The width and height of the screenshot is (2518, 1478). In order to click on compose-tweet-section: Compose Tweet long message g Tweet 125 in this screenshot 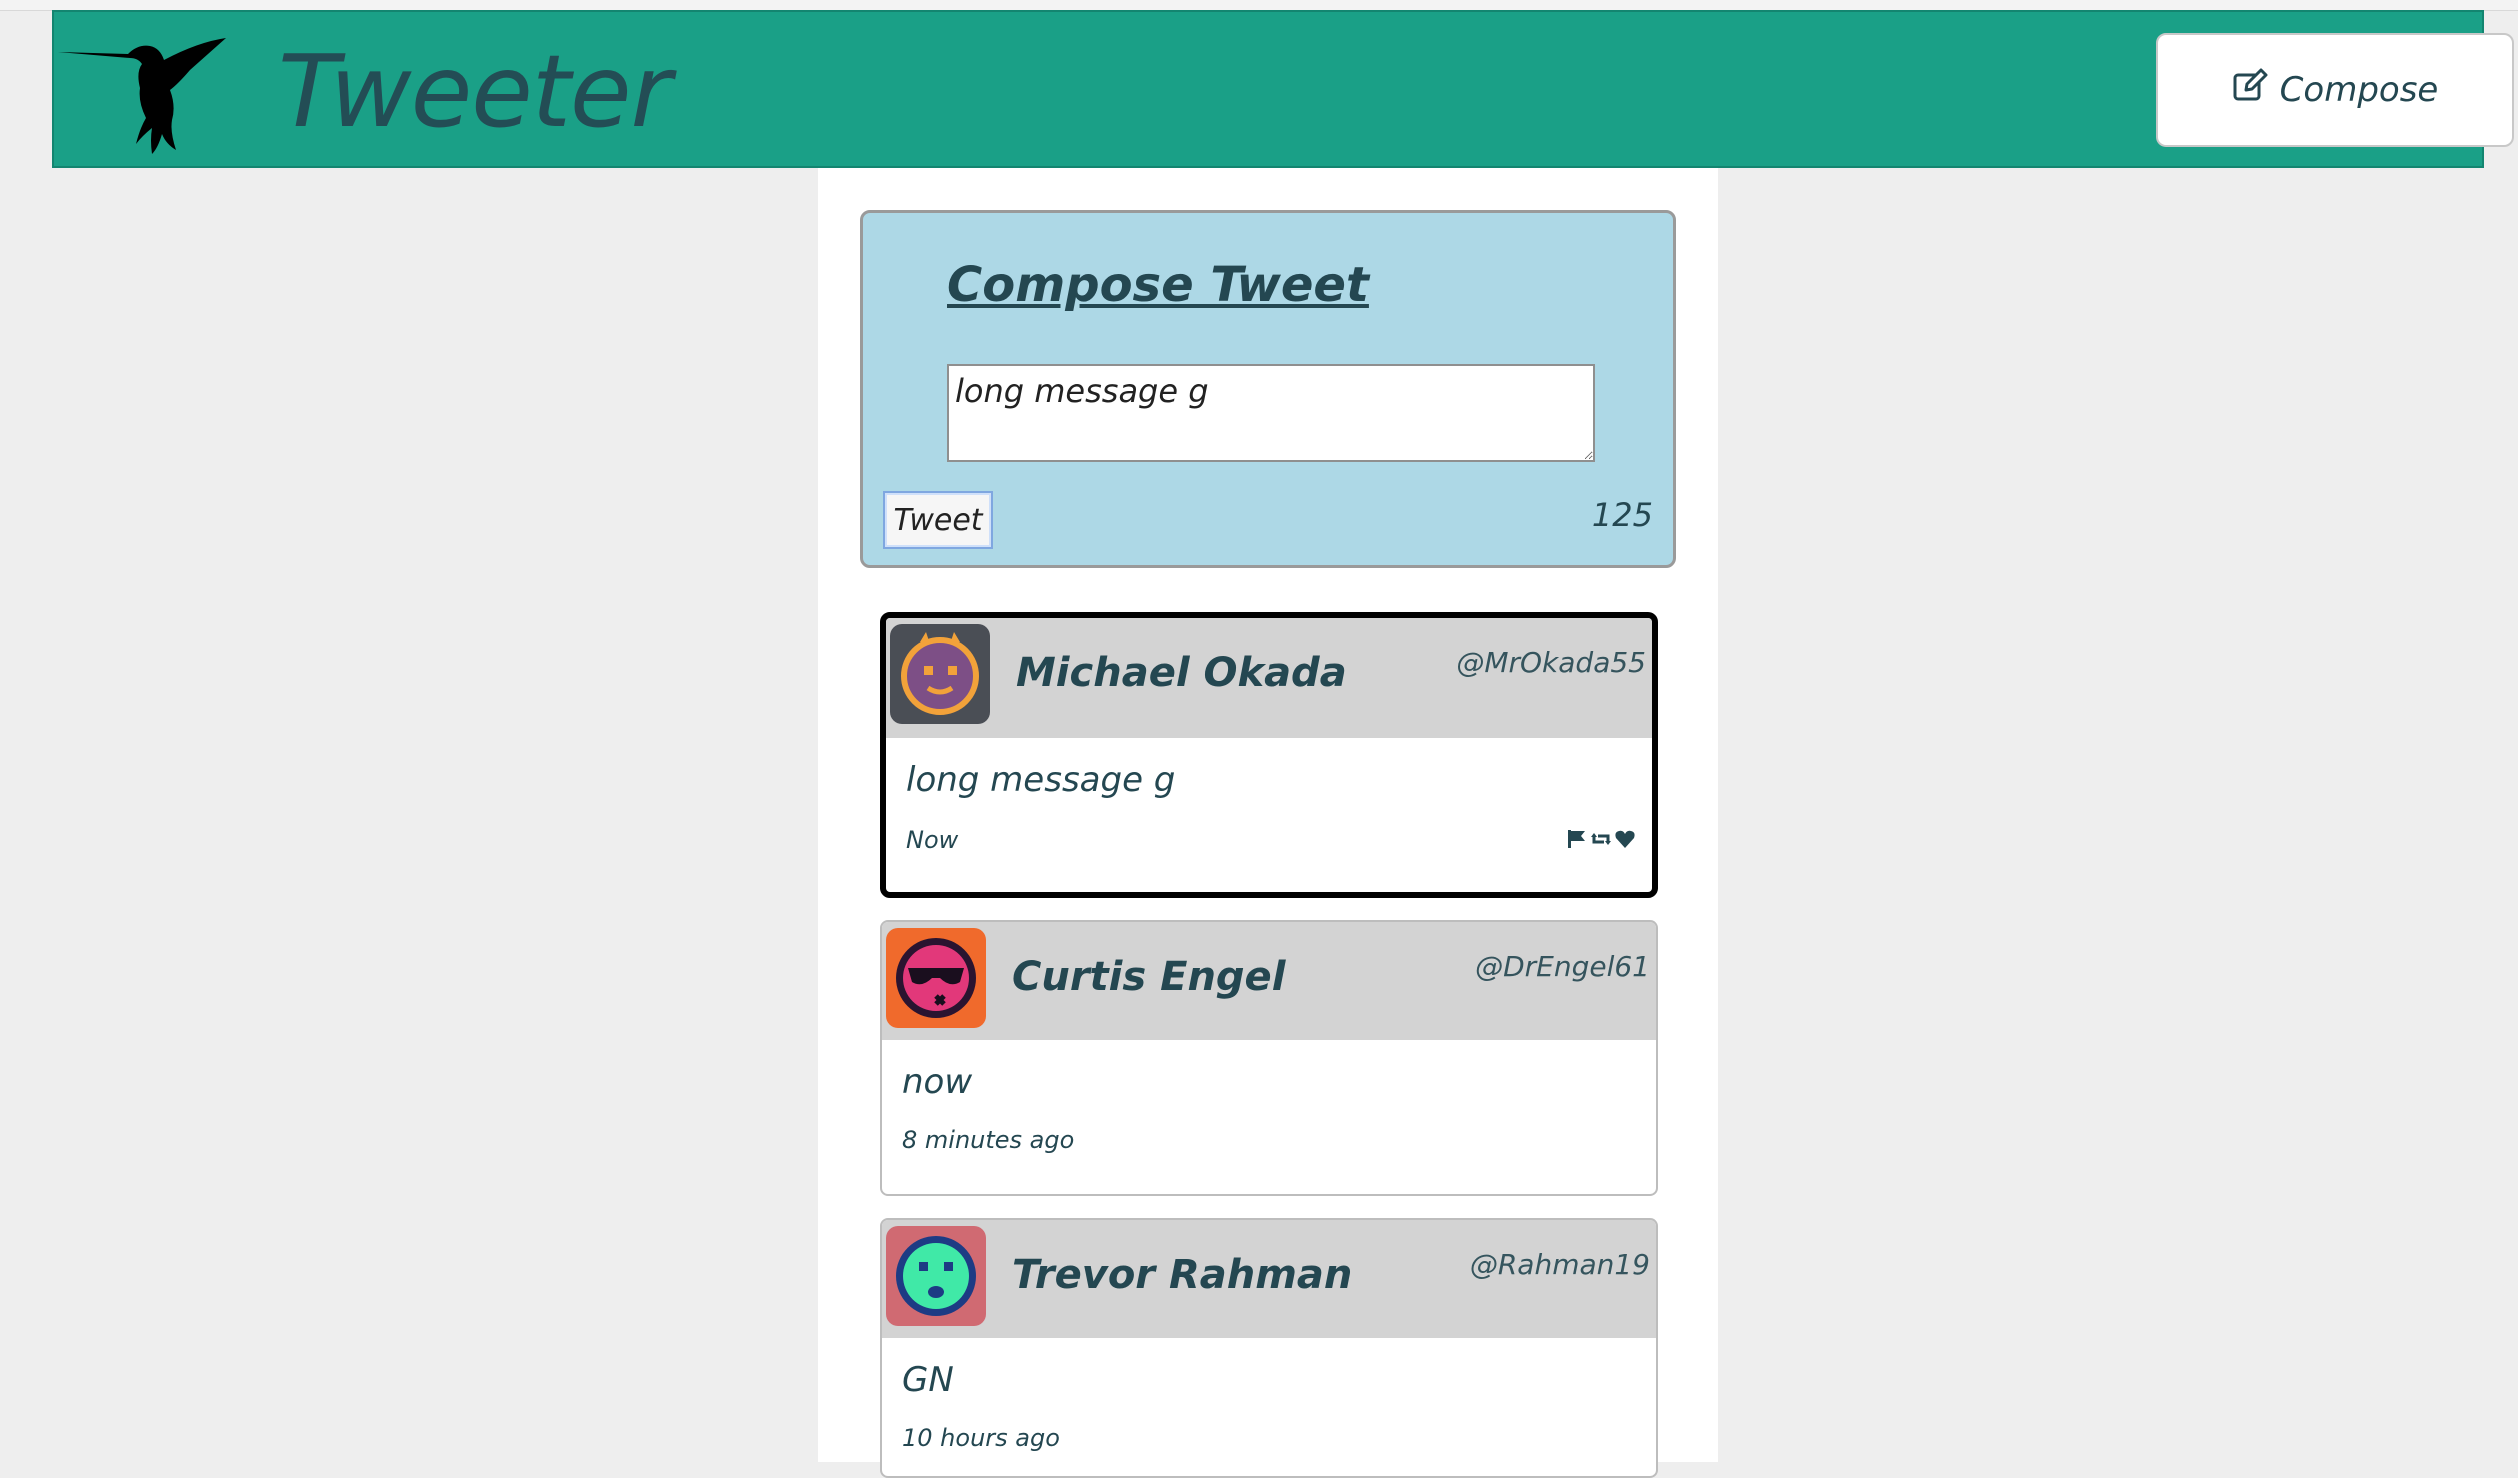, I will do `click(1268, 389)`.